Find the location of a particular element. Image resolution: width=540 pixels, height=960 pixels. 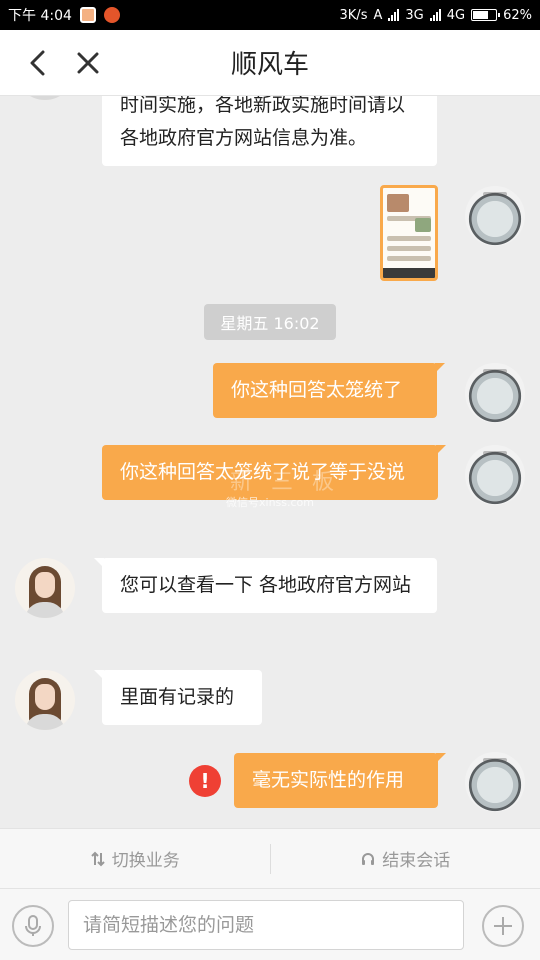

timestamp: 星期五 16:02 is located at coordinates (270, 322).